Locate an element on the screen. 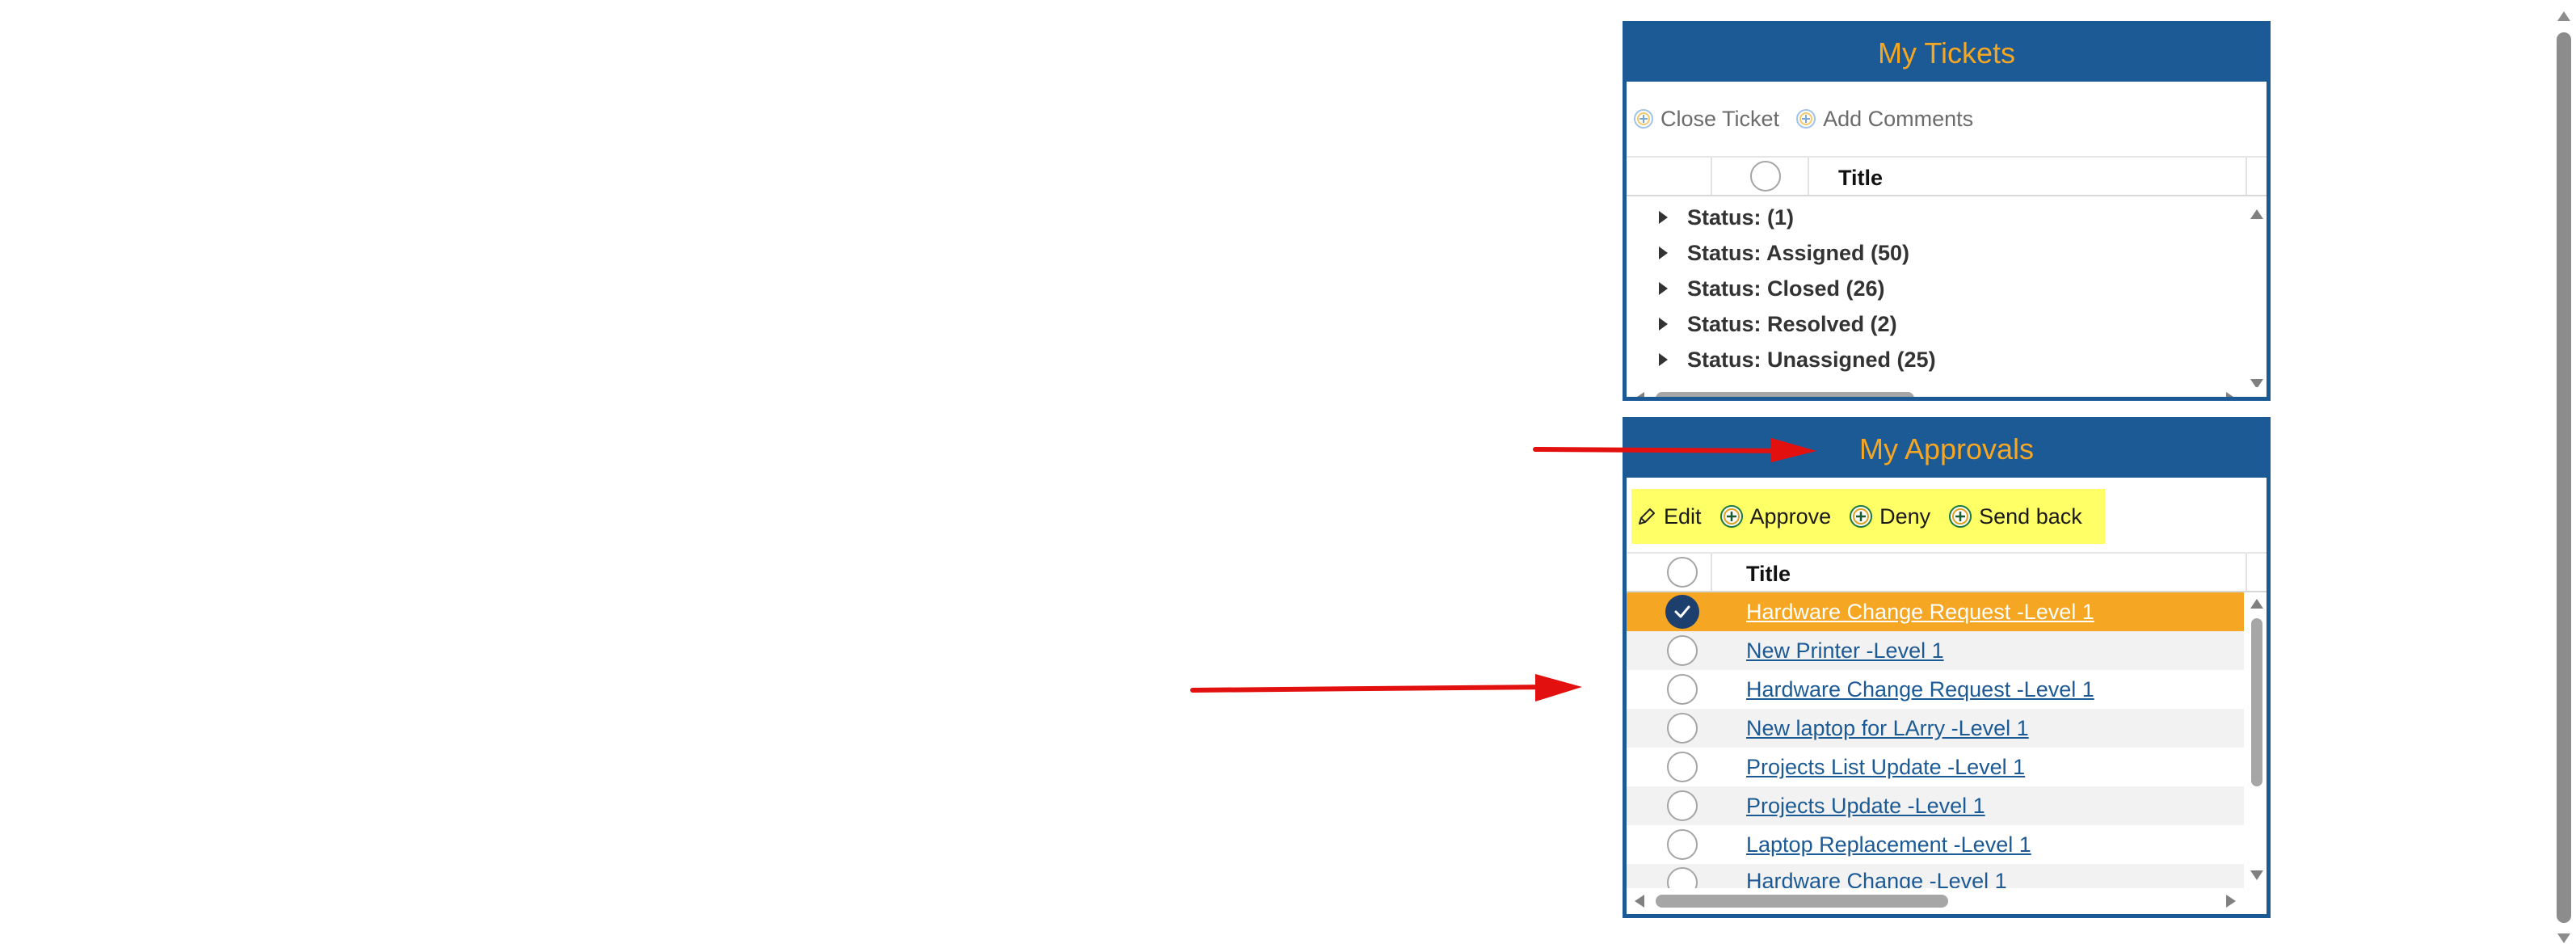  table-row: Laptop Replacement -Level 1 is located at coordinates (1935, 844).